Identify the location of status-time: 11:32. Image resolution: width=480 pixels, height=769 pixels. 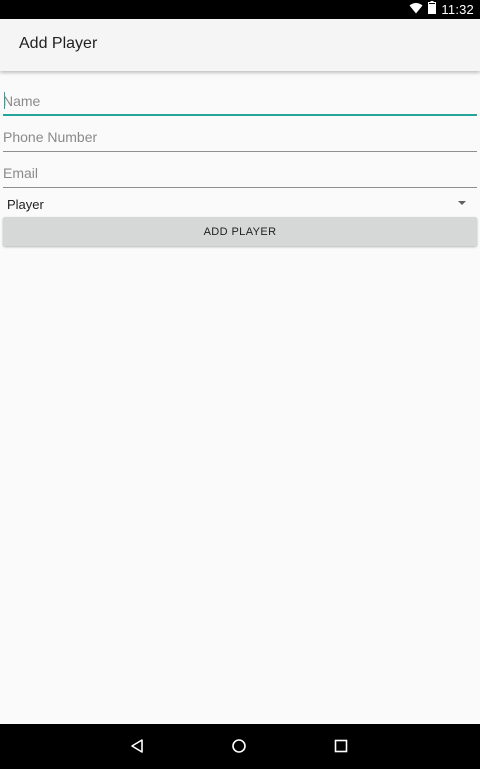
(457, 9).